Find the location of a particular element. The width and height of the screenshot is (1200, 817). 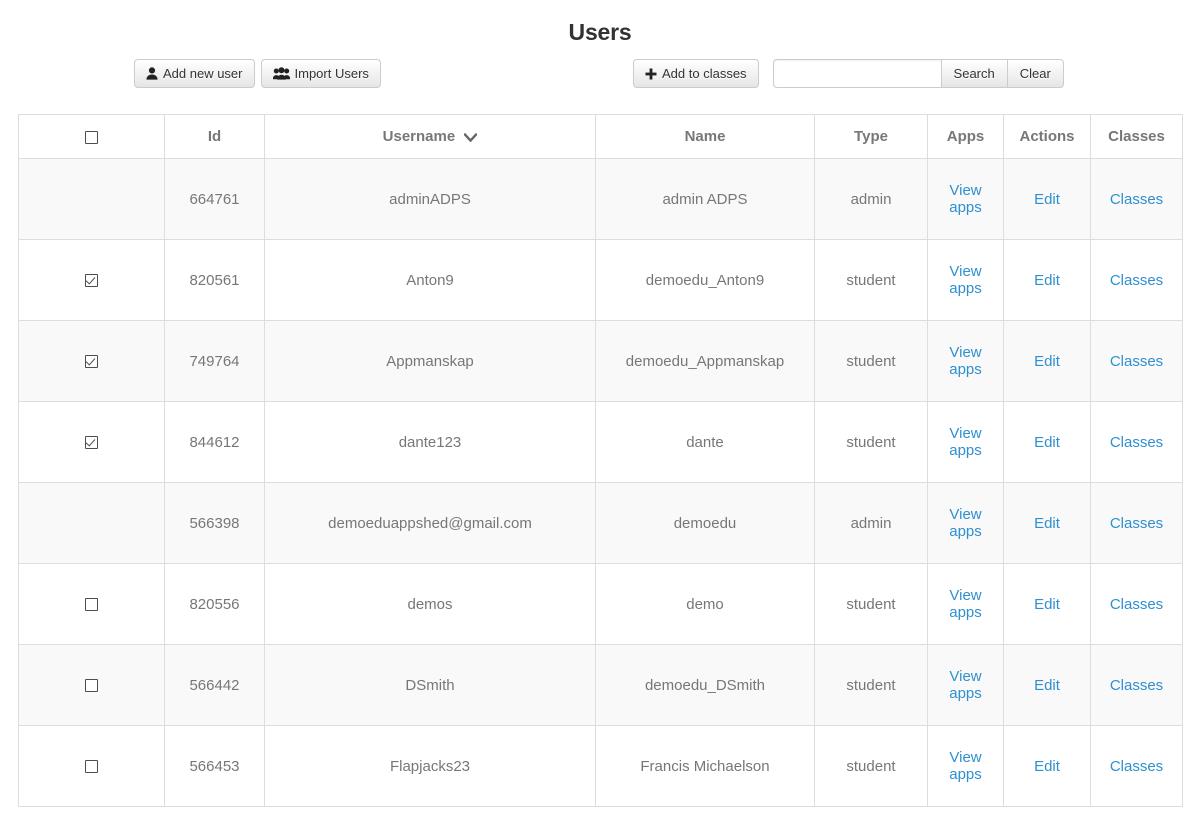

search-group: Search Clear is located at coordinates (918, 73).